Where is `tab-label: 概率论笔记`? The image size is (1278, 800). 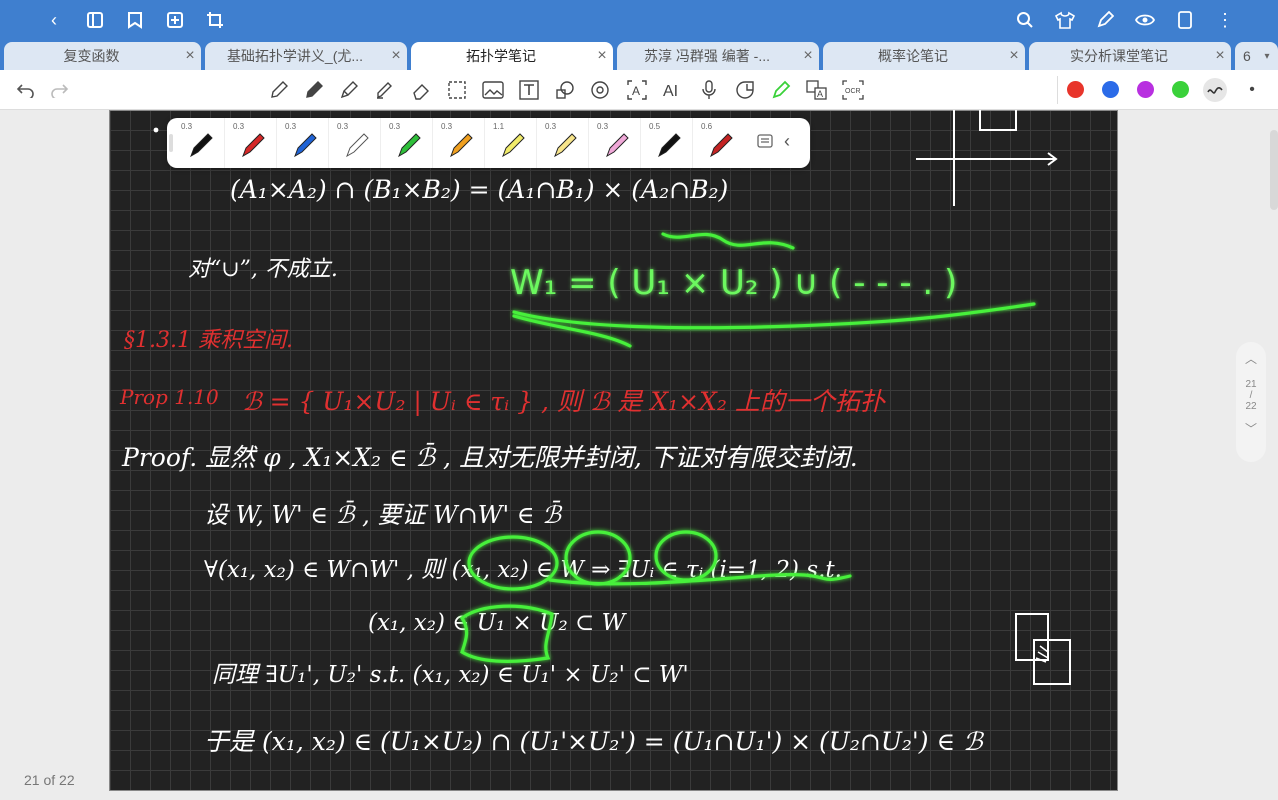 tab-label: 概率论笔记 is located at coordinates (913, 56).